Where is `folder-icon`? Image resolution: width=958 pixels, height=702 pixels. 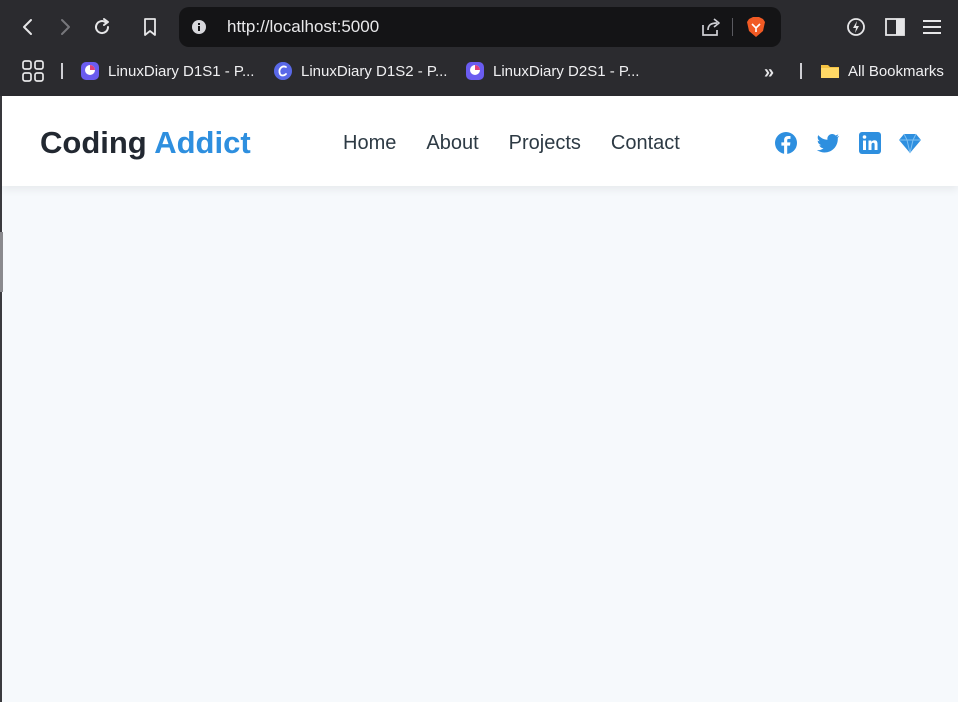 folder-icon is located at coordinates (830, 71).